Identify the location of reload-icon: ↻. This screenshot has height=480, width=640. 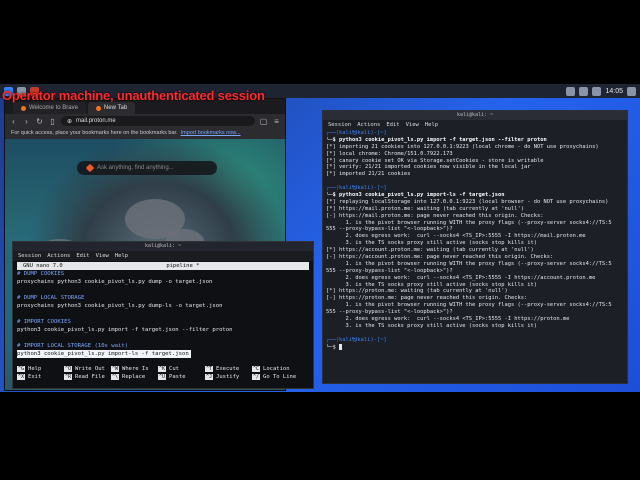
(39, 121).